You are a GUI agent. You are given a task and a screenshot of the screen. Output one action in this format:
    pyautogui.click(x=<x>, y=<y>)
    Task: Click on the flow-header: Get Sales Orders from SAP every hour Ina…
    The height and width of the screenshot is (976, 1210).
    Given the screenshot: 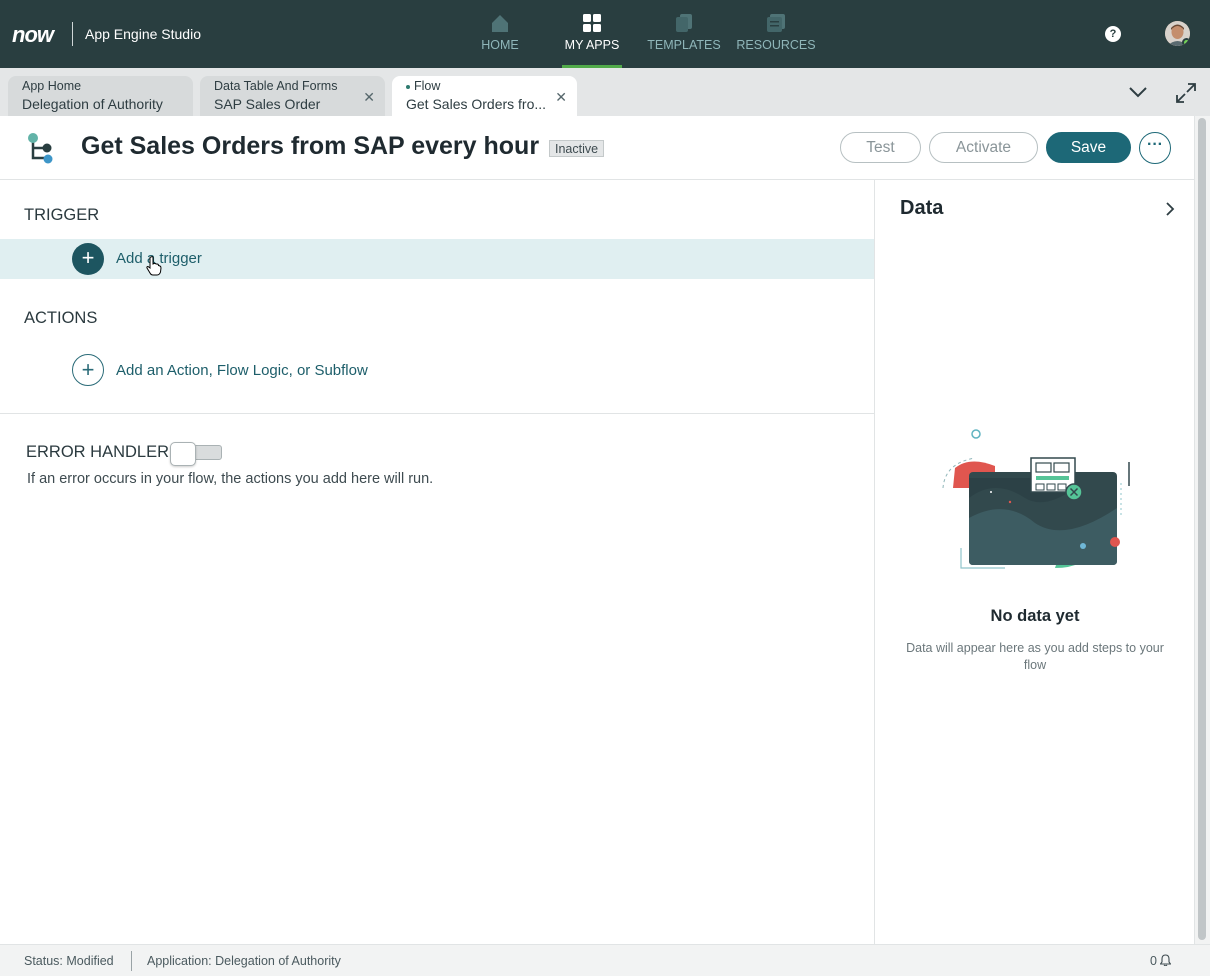 What is the action you would take?
    pyautogui.click(x=597, y=148)
    